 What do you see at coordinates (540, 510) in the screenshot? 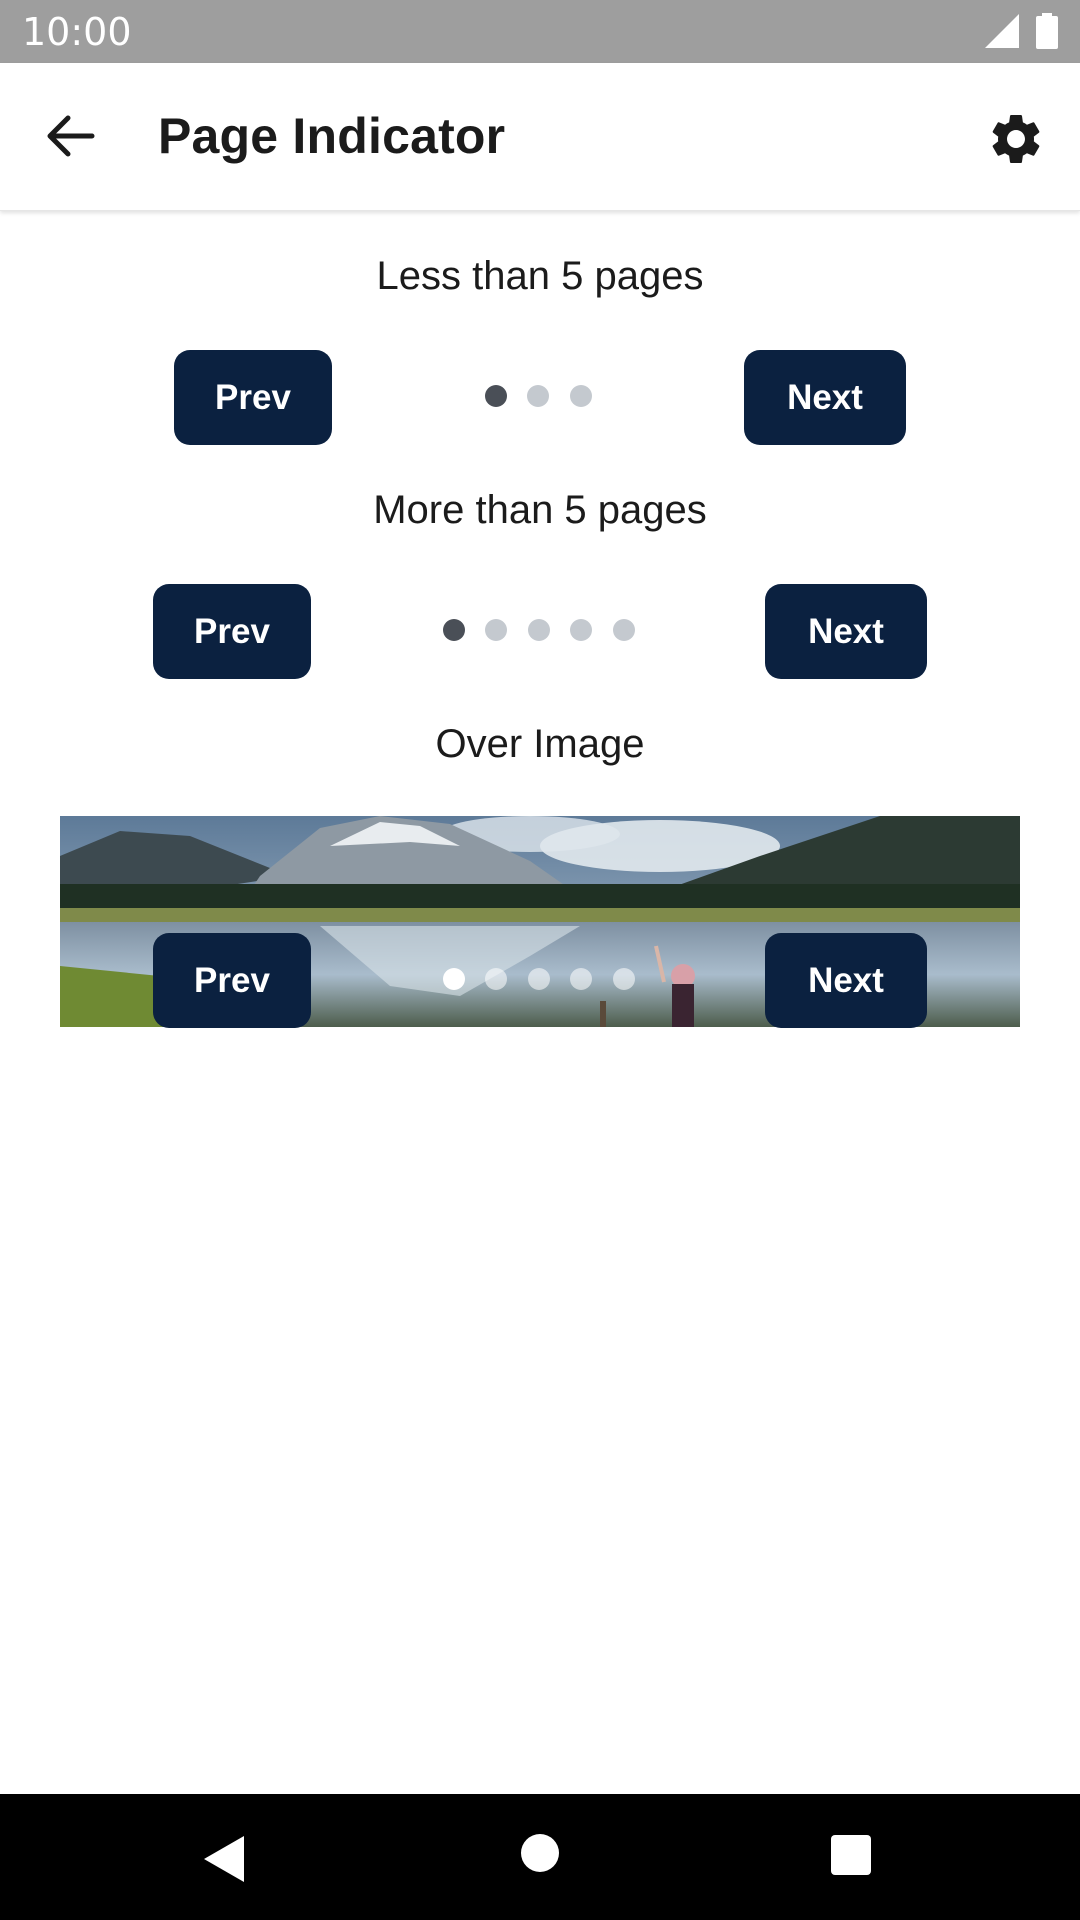
I see `section-label-more-than-5: More than 5 pages` at bounding box center [540, 510].